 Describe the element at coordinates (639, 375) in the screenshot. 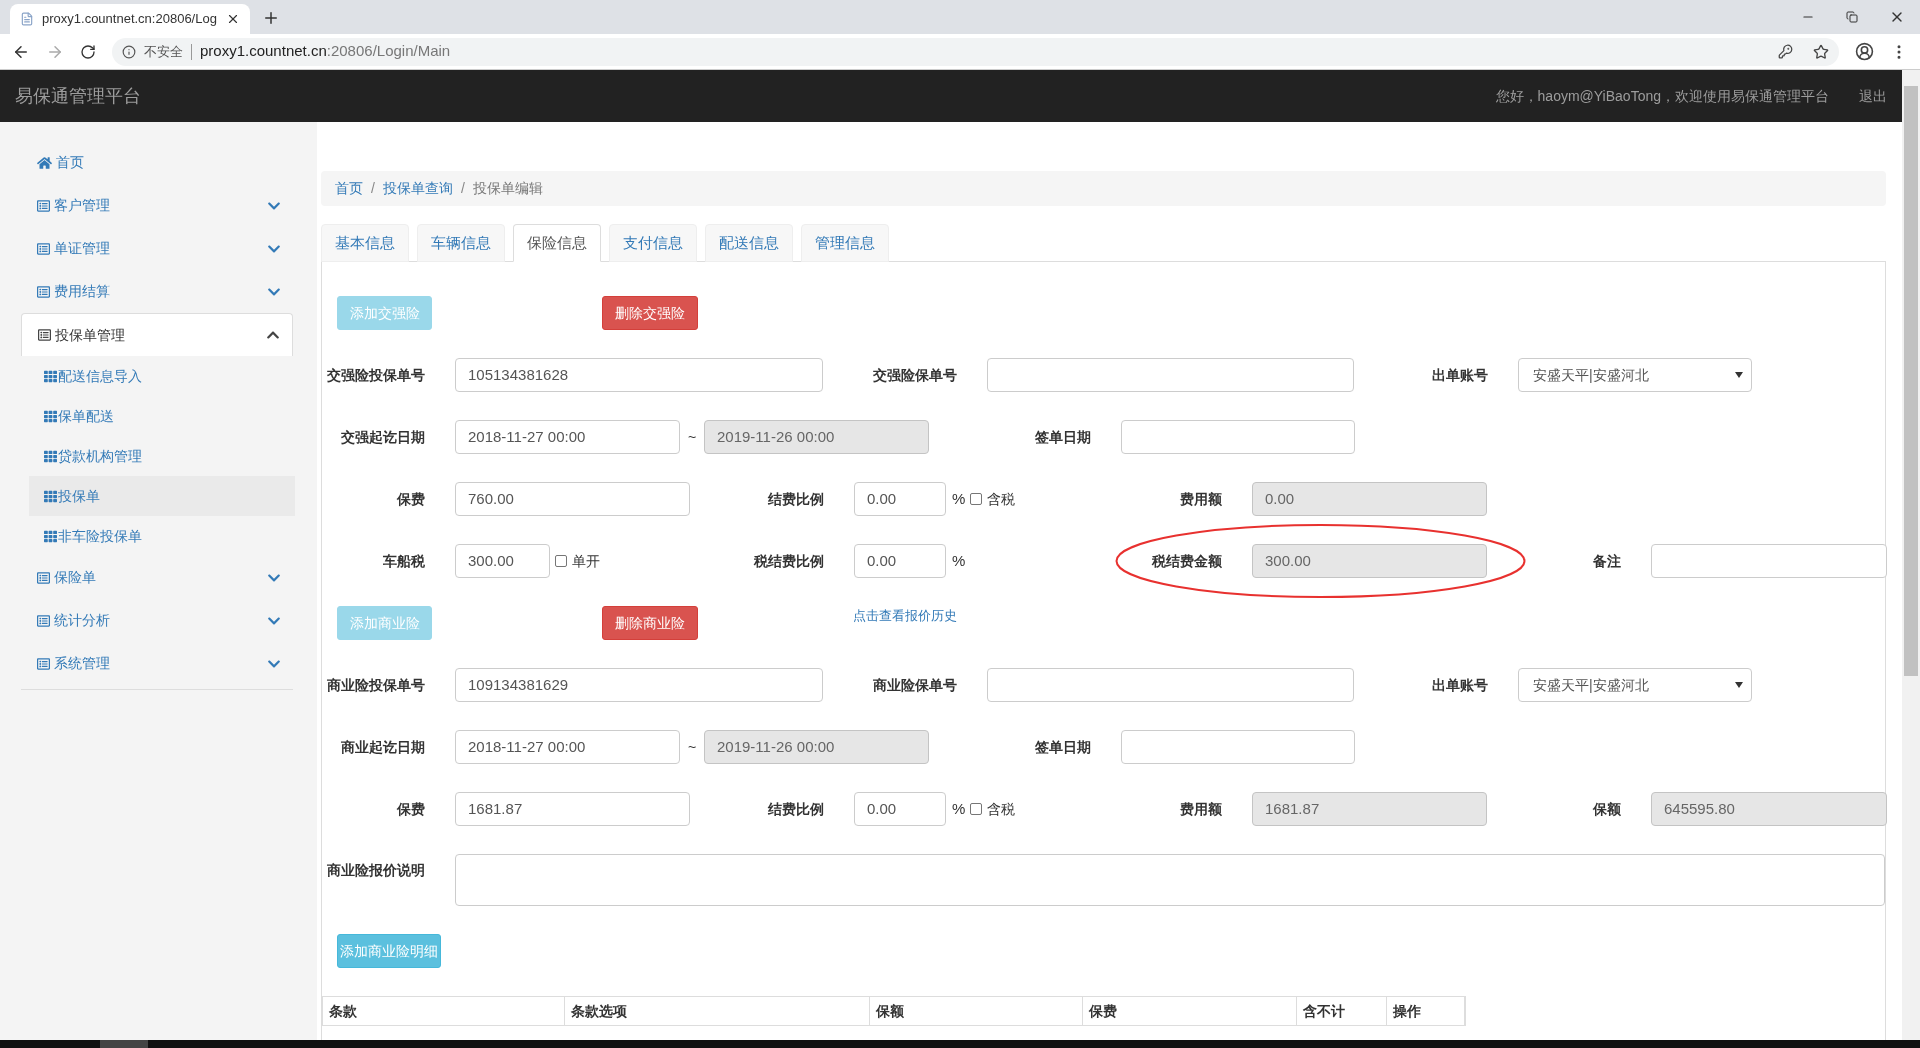

I see `text-field: 105134381628` at that location.